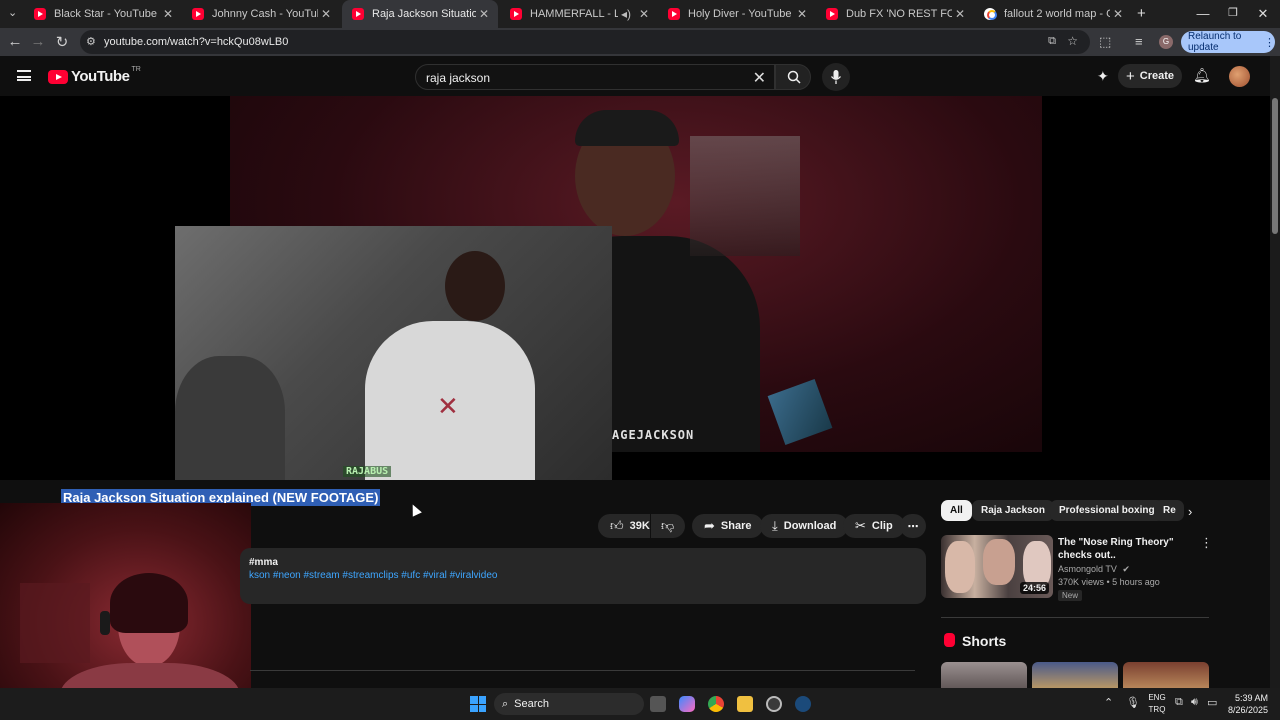 The image size is (1280, 720). What do you see at coordinates (595, 77) in the screenshot?
I see `search-input: raja jackson ✕` at bounding box center [595, 77].